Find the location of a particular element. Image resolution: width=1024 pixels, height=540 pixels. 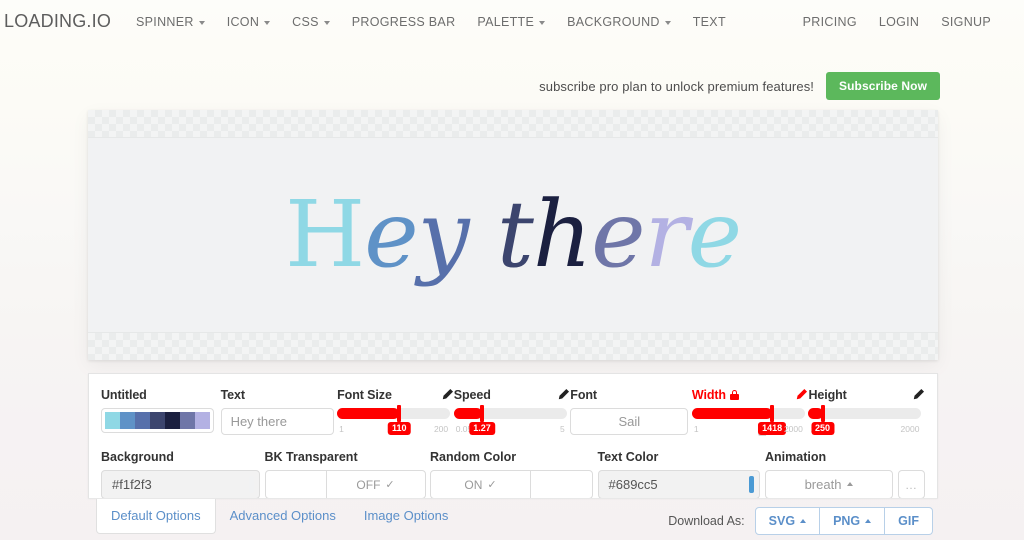

chevron-up-icon is located at coordinates (803, 520).